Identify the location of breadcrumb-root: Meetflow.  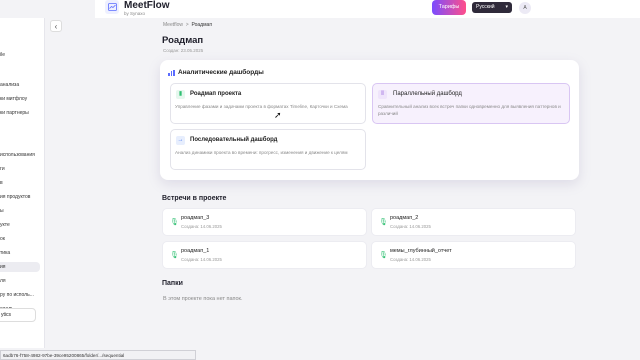
(173, 25).